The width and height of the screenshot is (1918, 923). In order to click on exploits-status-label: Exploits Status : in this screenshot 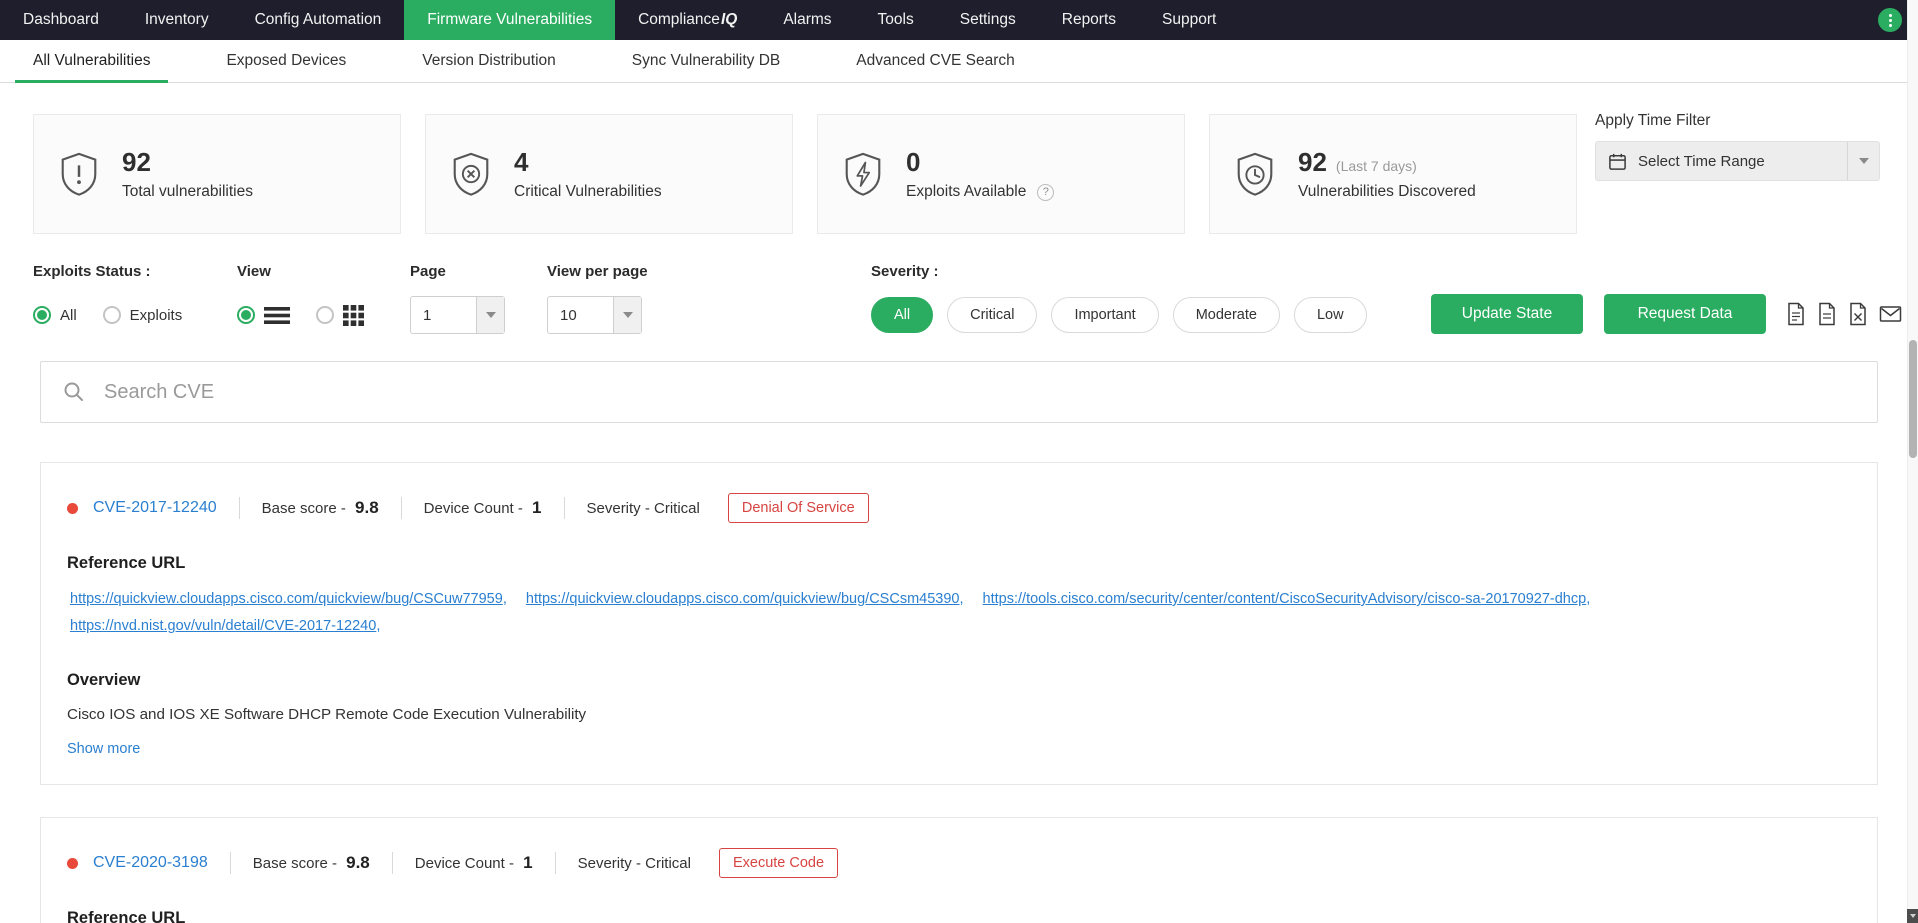, I will do `click(92, 271)`.